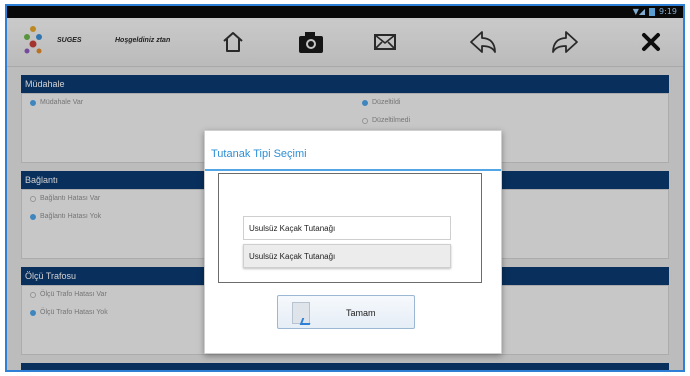 The image size is (690, 376). Describe the element at coordinates (301, 313) in the screenshot. I see `document-icon` at that location.